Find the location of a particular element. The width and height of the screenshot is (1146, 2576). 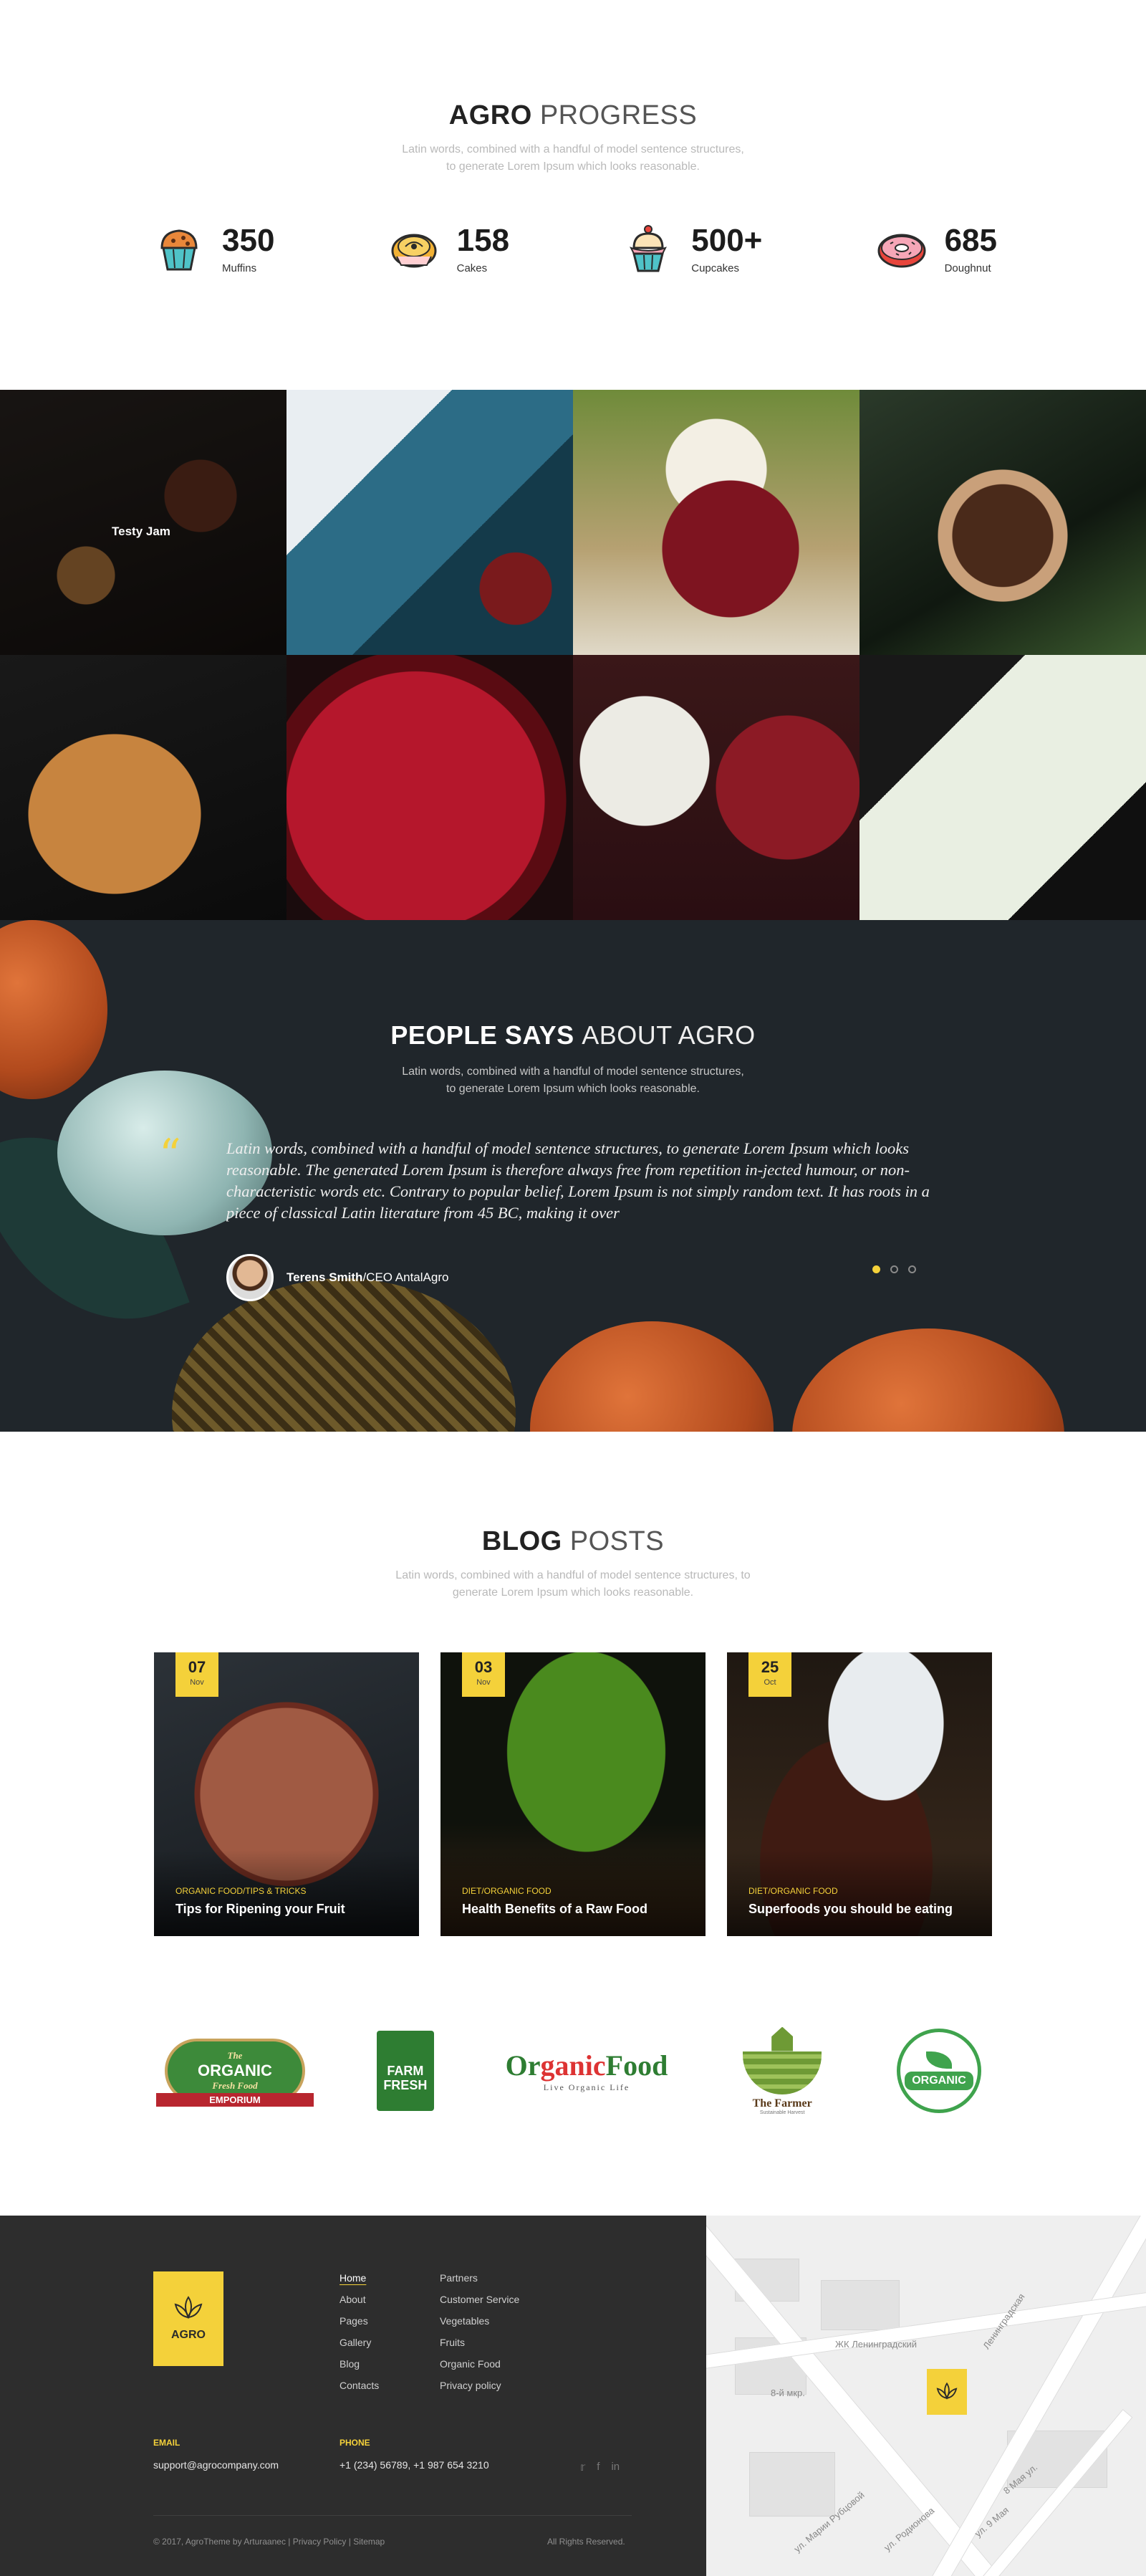

post-date-badge: 03 Nov is located at coordinates (483, 1675).